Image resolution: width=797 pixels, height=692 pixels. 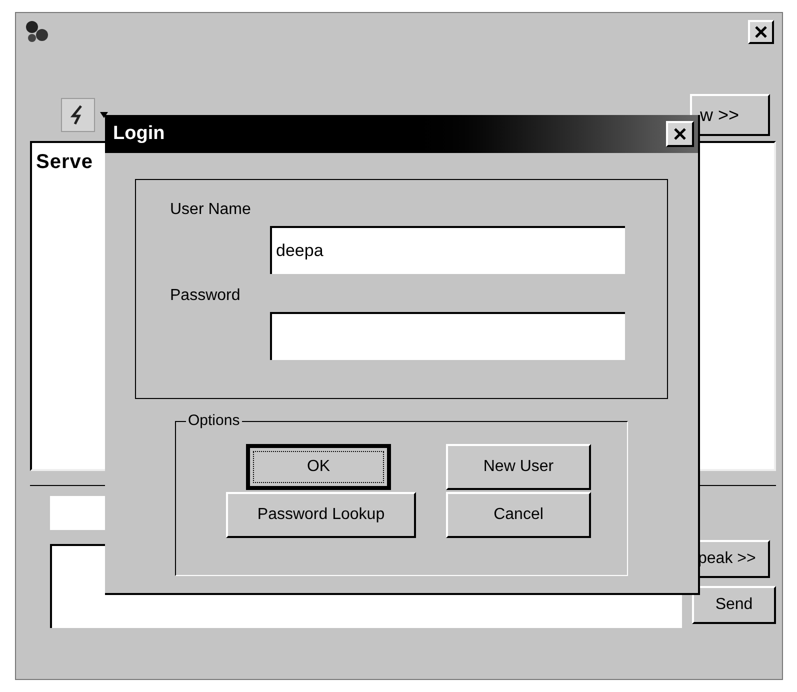 What do you see at coordinates (447, 250) in the screenshot?
I see `username-field: deepa` at bounding box center [447, 250].